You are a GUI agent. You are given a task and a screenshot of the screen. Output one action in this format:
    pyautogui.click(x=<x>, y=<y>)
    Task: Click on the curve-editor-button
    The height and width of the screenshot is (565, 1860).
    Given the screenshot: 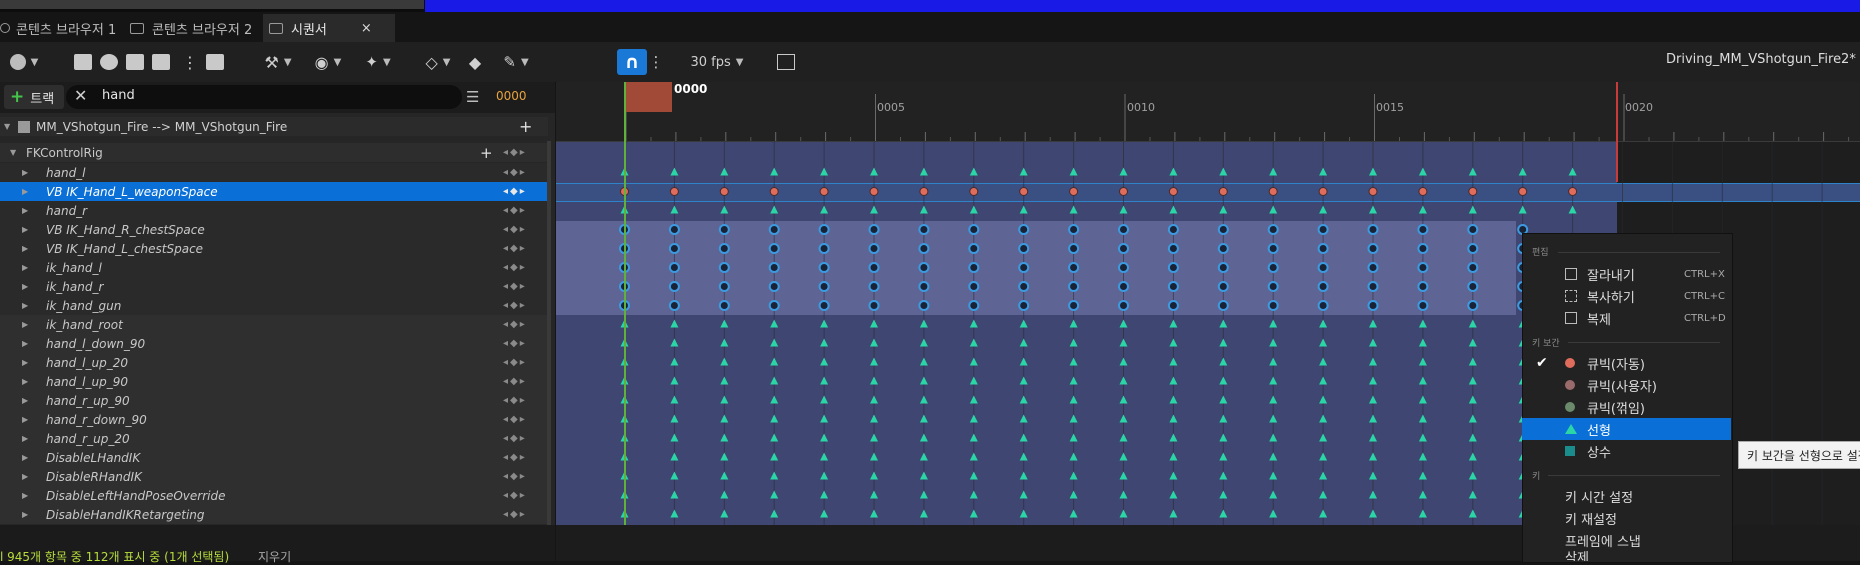 What is the action you would take?
    pyautogui.click(x=786, y=62)
    